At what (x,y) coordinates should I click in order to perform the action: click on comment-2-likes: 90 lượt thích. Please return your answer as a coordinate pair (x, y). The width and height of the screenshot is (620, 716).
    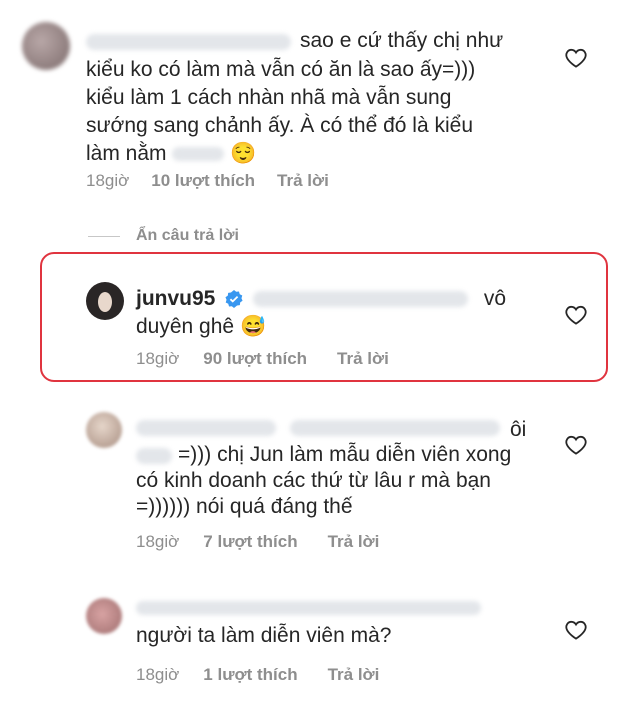
    Looking at the image, I should click on (255, 359).